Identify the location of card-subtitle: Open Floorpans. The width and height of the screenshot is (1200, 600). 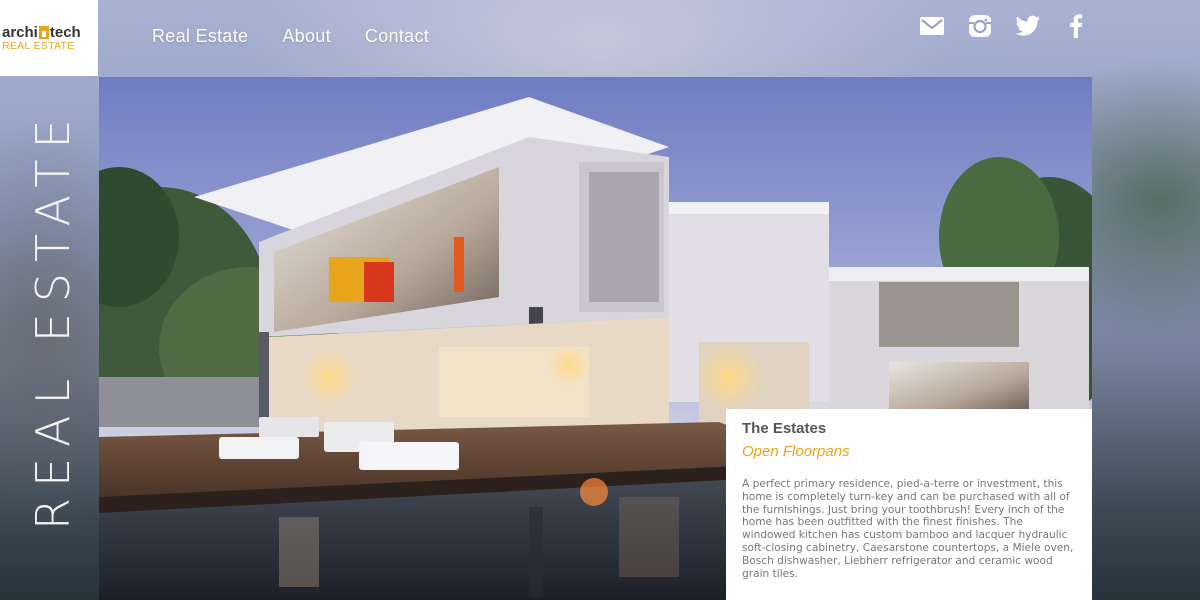
(796, 451).